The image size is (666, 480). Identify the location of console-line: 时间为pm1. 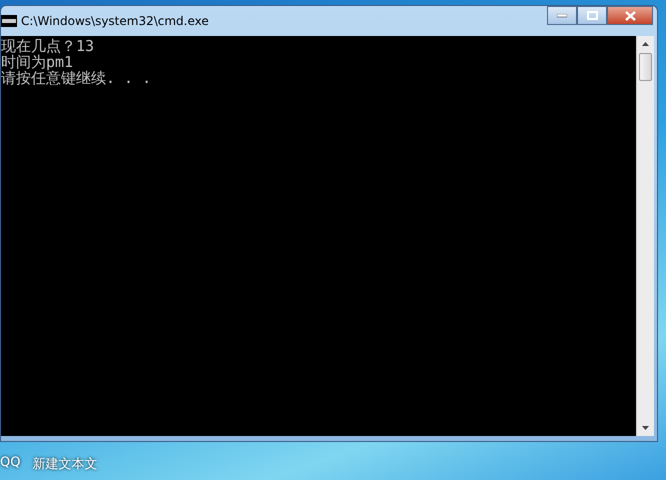
(37, 62).